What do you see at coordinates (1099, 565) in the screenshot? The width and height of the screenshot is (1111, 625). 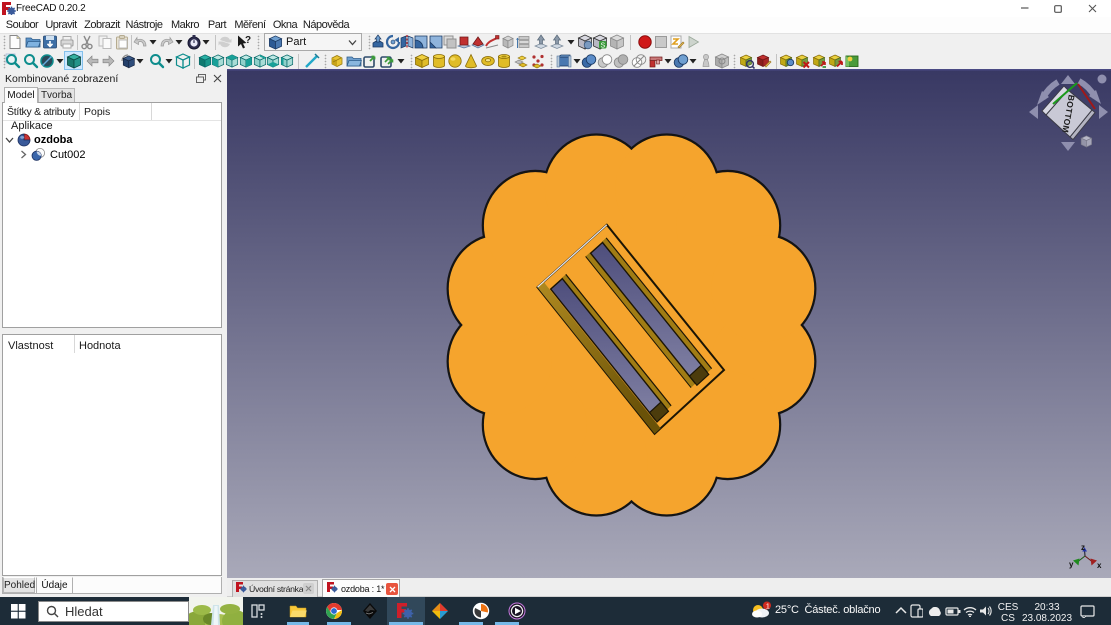 I see `svg-text: x` at bounding box center [1099, 565].